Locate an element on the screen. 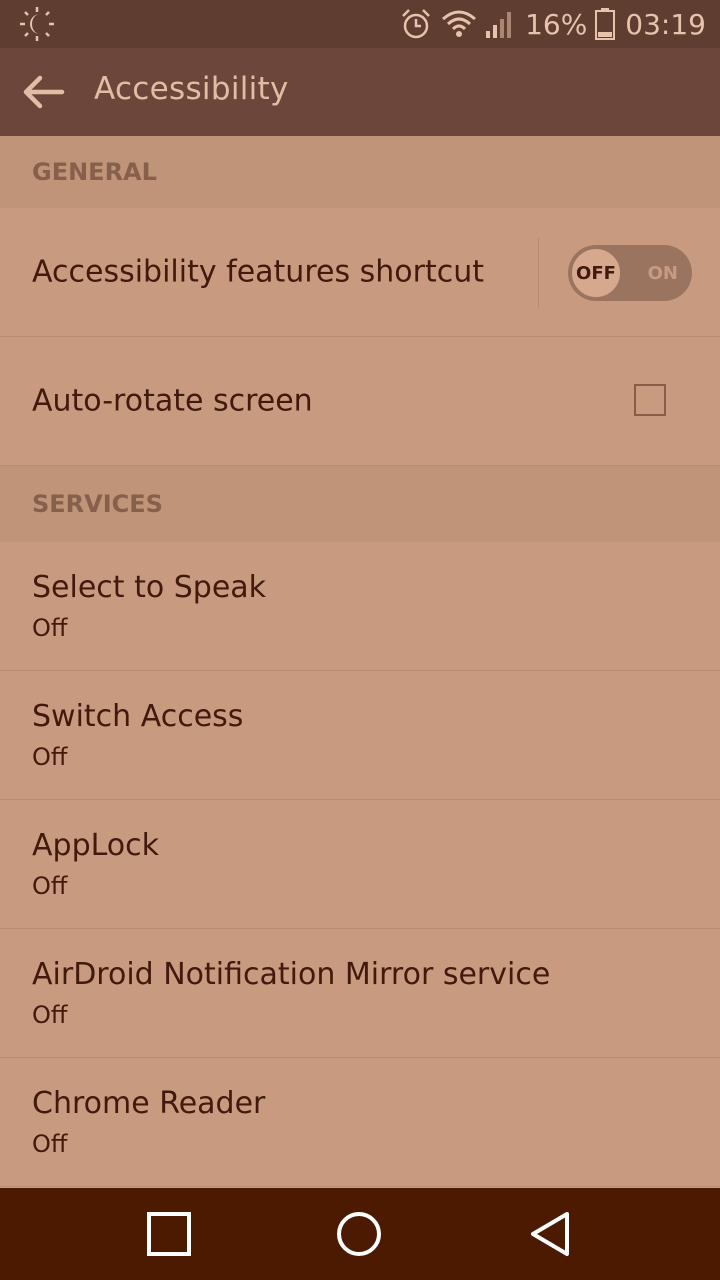  cellular-signal-icon is located at coordinates (500, 24).